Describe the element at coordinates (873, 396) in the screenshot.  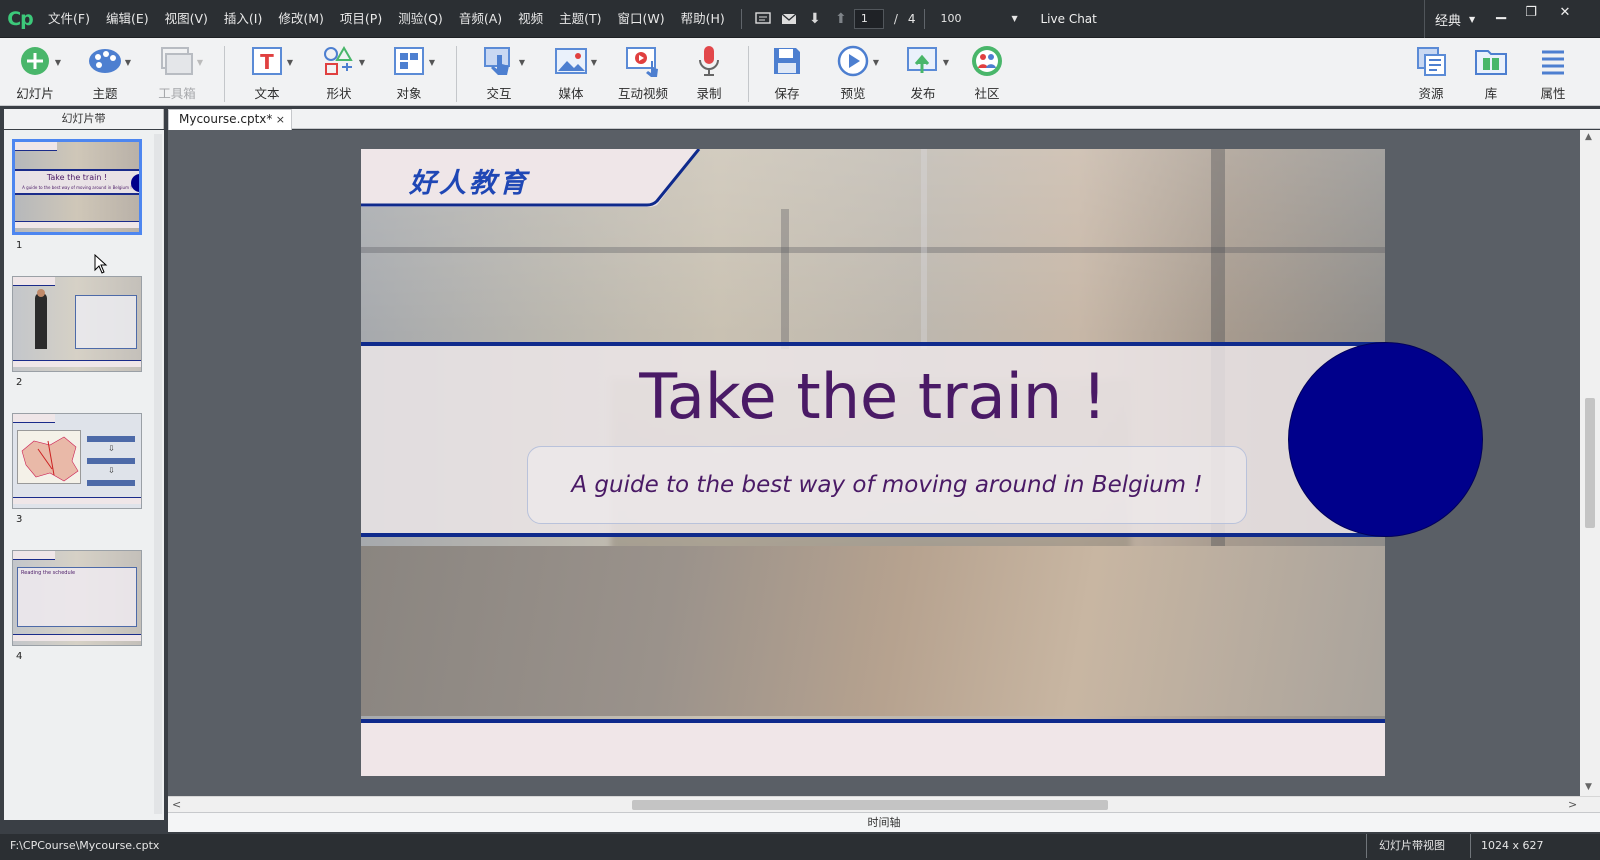
I see `slide-title: Take the train !` at that location.